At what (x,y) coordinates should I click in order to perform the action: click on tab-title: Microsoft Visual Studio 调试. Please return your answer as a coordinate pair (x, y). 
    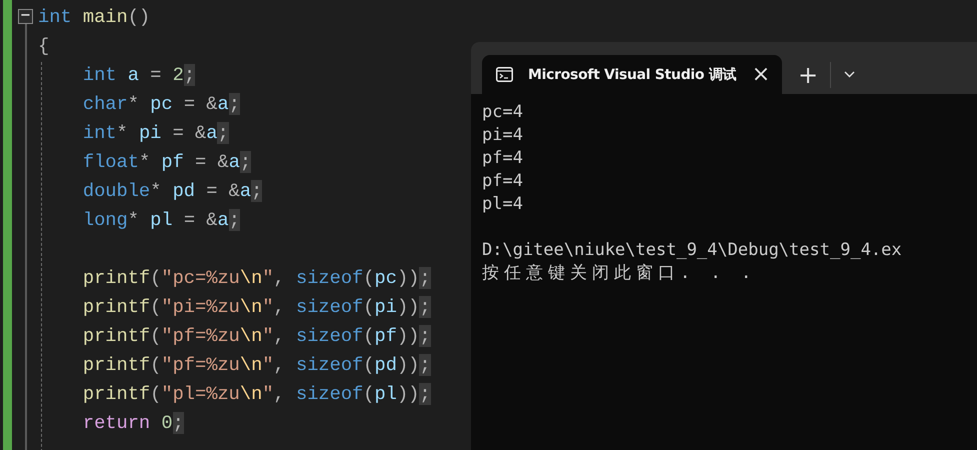
    Looking at the image, I should click on (633, 75).